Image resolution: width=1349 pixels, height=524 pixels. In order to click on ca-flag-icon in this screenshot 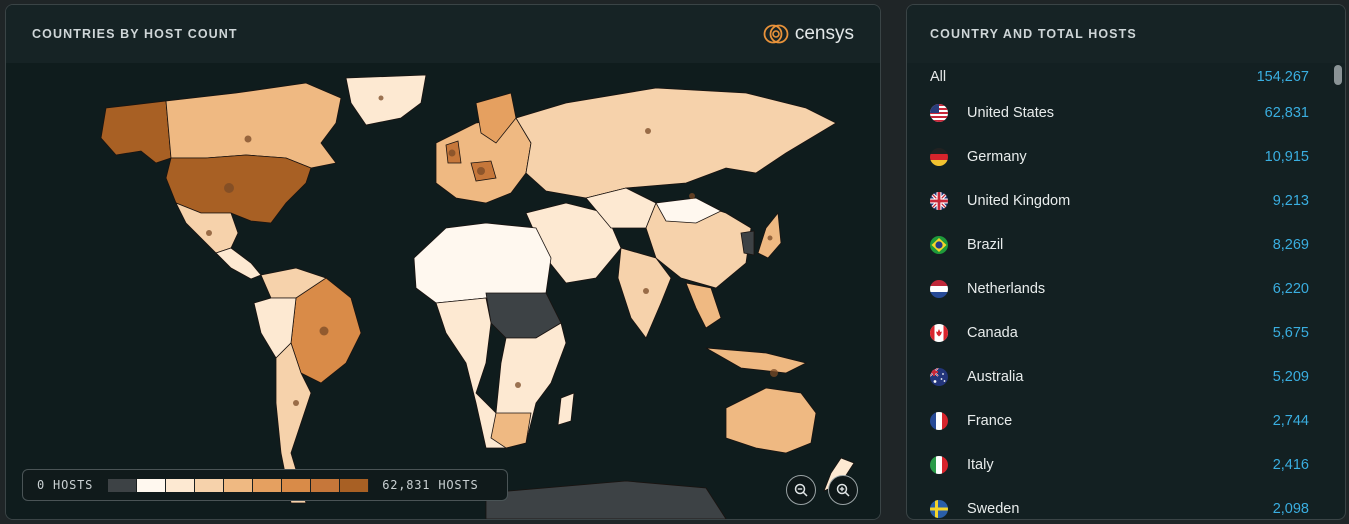, I will do `click(939, 333)`.